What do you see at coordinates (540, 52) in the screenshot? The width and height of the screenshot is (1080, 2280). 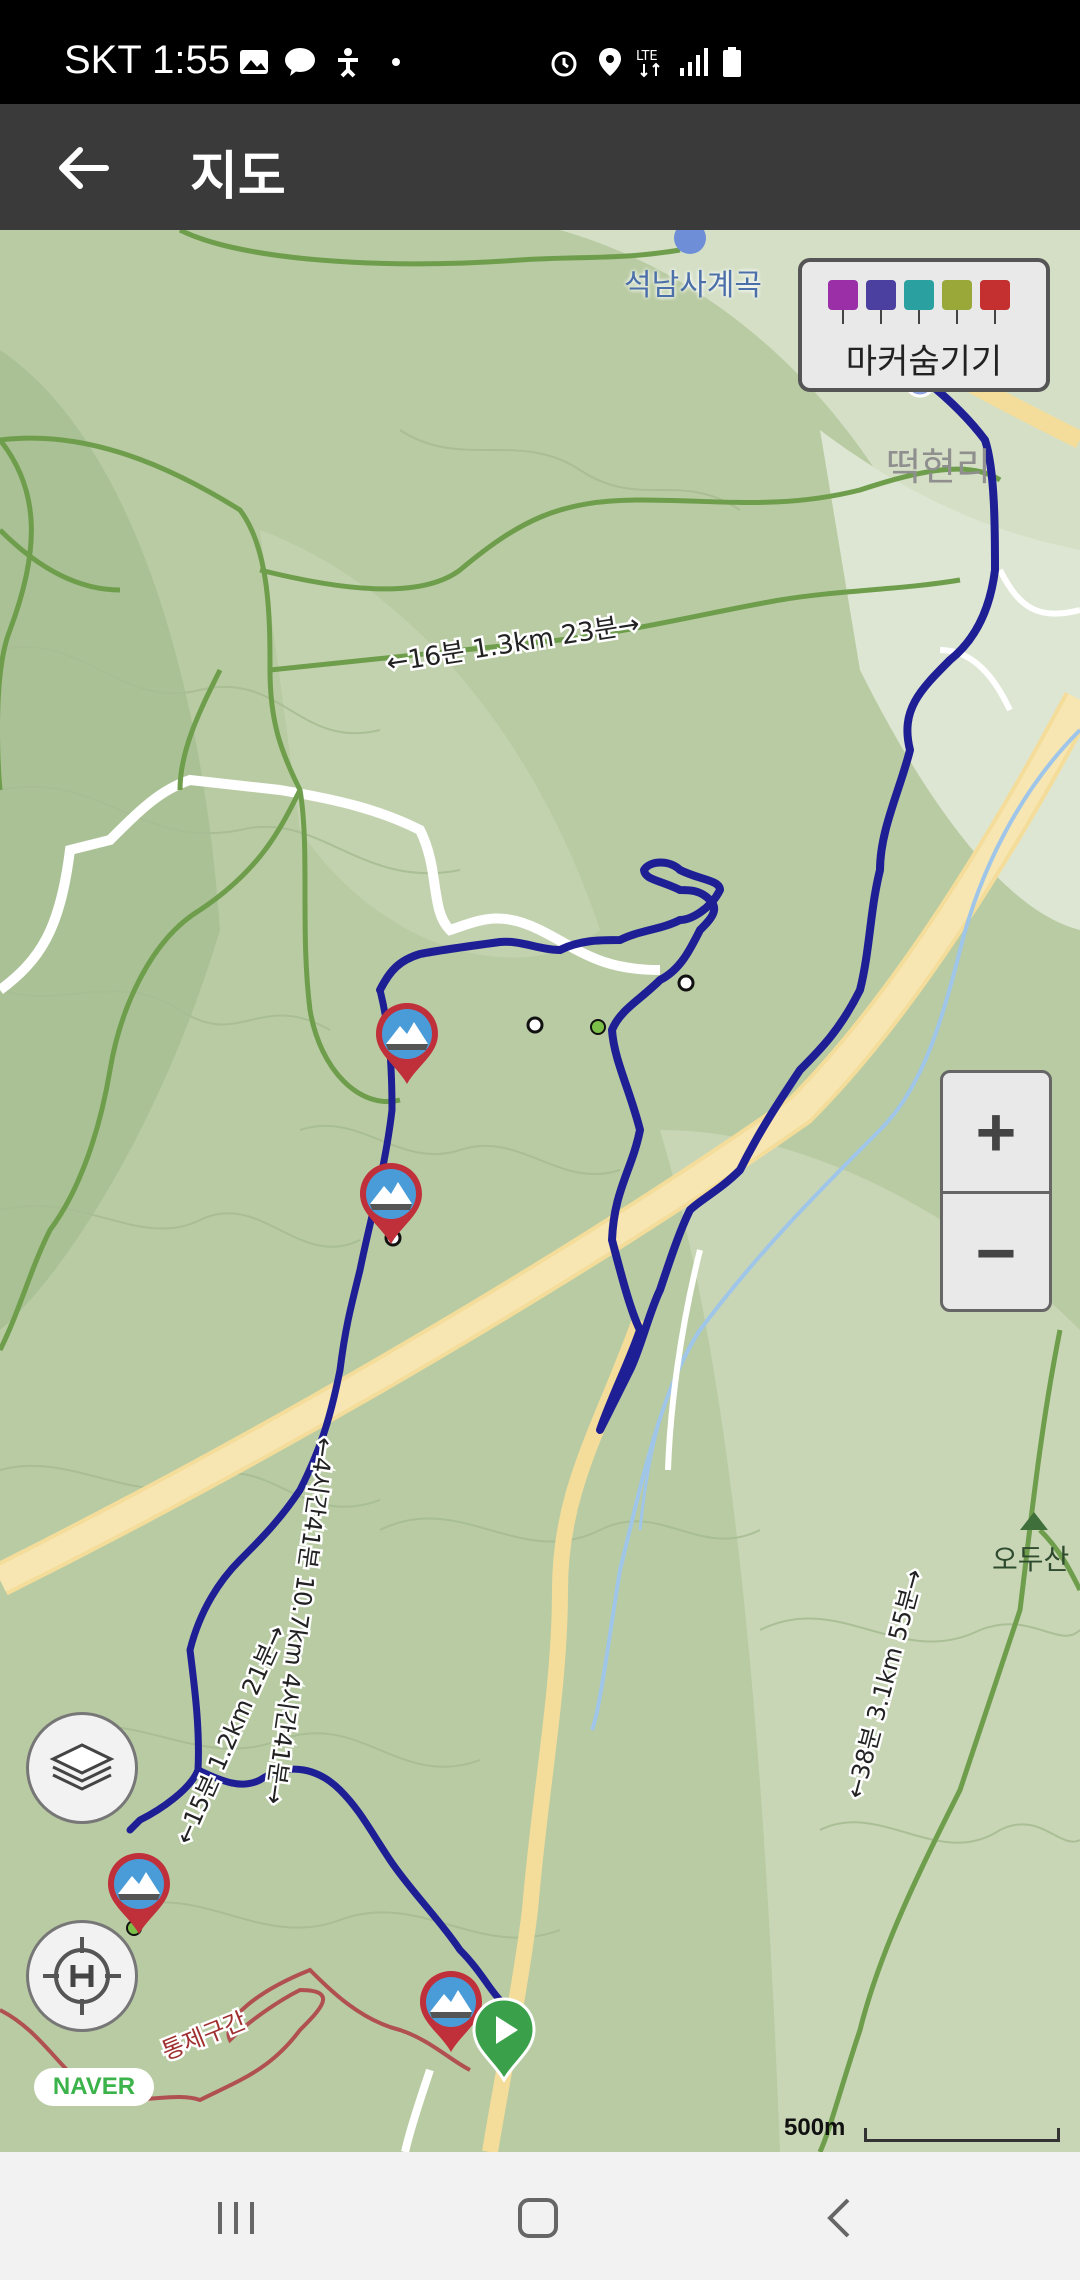 I see `status-bar: SKT 1:55 LTE` at bounding box center [540, 52].